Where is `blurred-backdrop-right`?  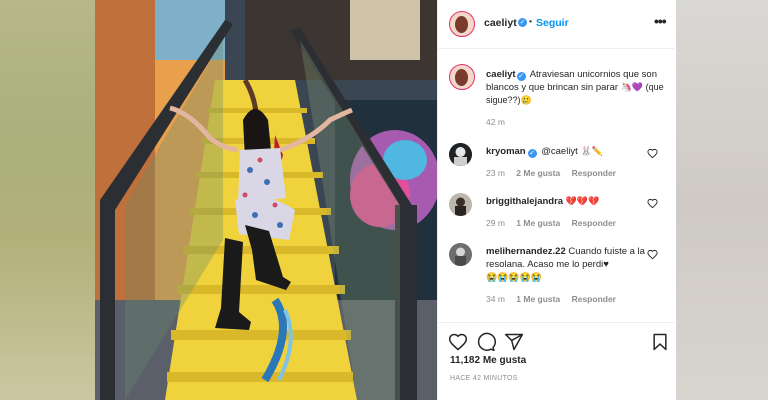
blurred-backdrop-right is located at coordinates (722, 200).